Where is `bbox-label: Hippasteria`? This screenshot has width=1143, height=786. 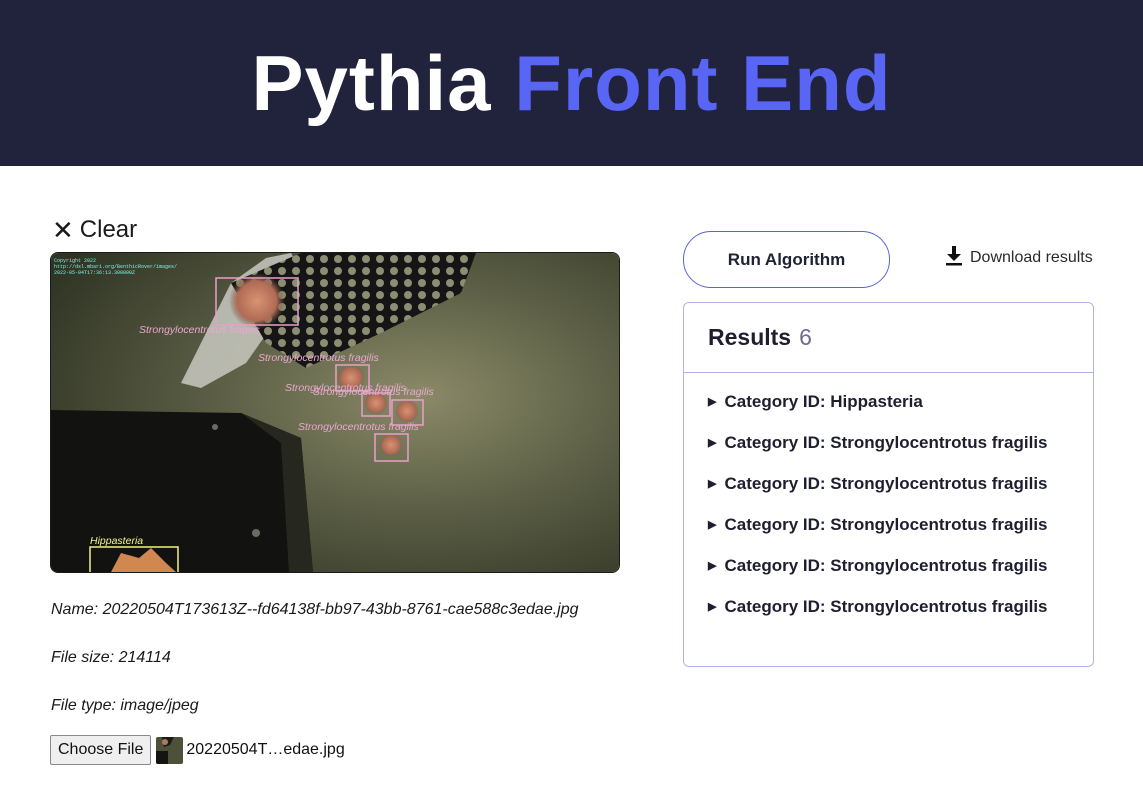
bbox-label: Hippasteria is located at coordinates (116, 541).